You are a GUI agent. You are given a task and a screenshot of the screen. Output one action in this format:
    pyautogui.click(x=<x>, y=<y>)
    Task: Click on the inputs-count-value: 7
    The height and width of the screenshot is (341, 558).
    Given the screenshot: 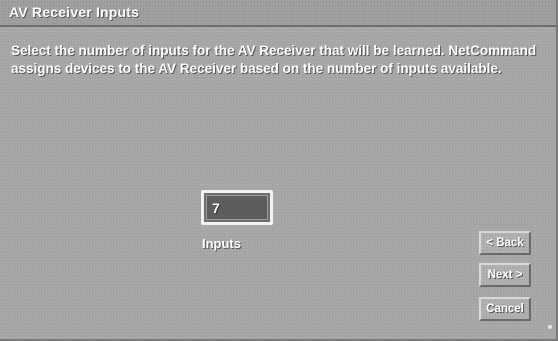 What is the action you would take?
    pyautogui.click(x=216, y=208)
    